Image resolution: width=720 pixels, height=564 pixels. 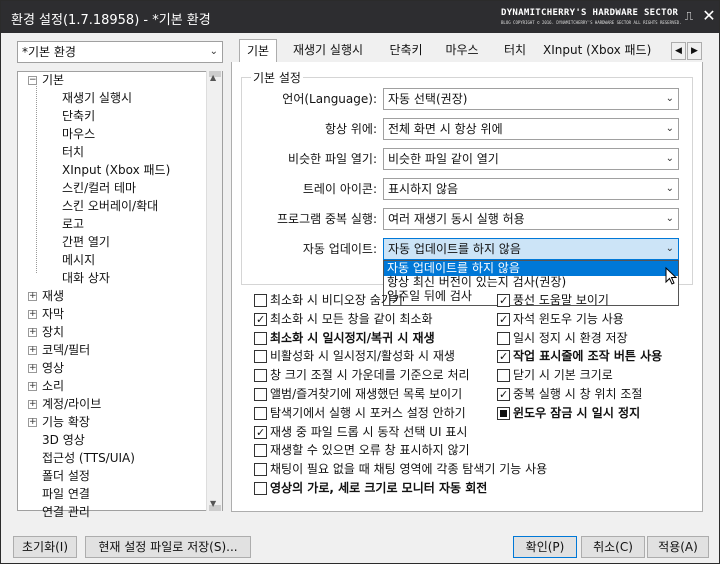 What do you see at coordinates (332, 159) in the screenshot?
I see `setting-label: 비슷한 파일 열기:` at bounding box center [332, 159].